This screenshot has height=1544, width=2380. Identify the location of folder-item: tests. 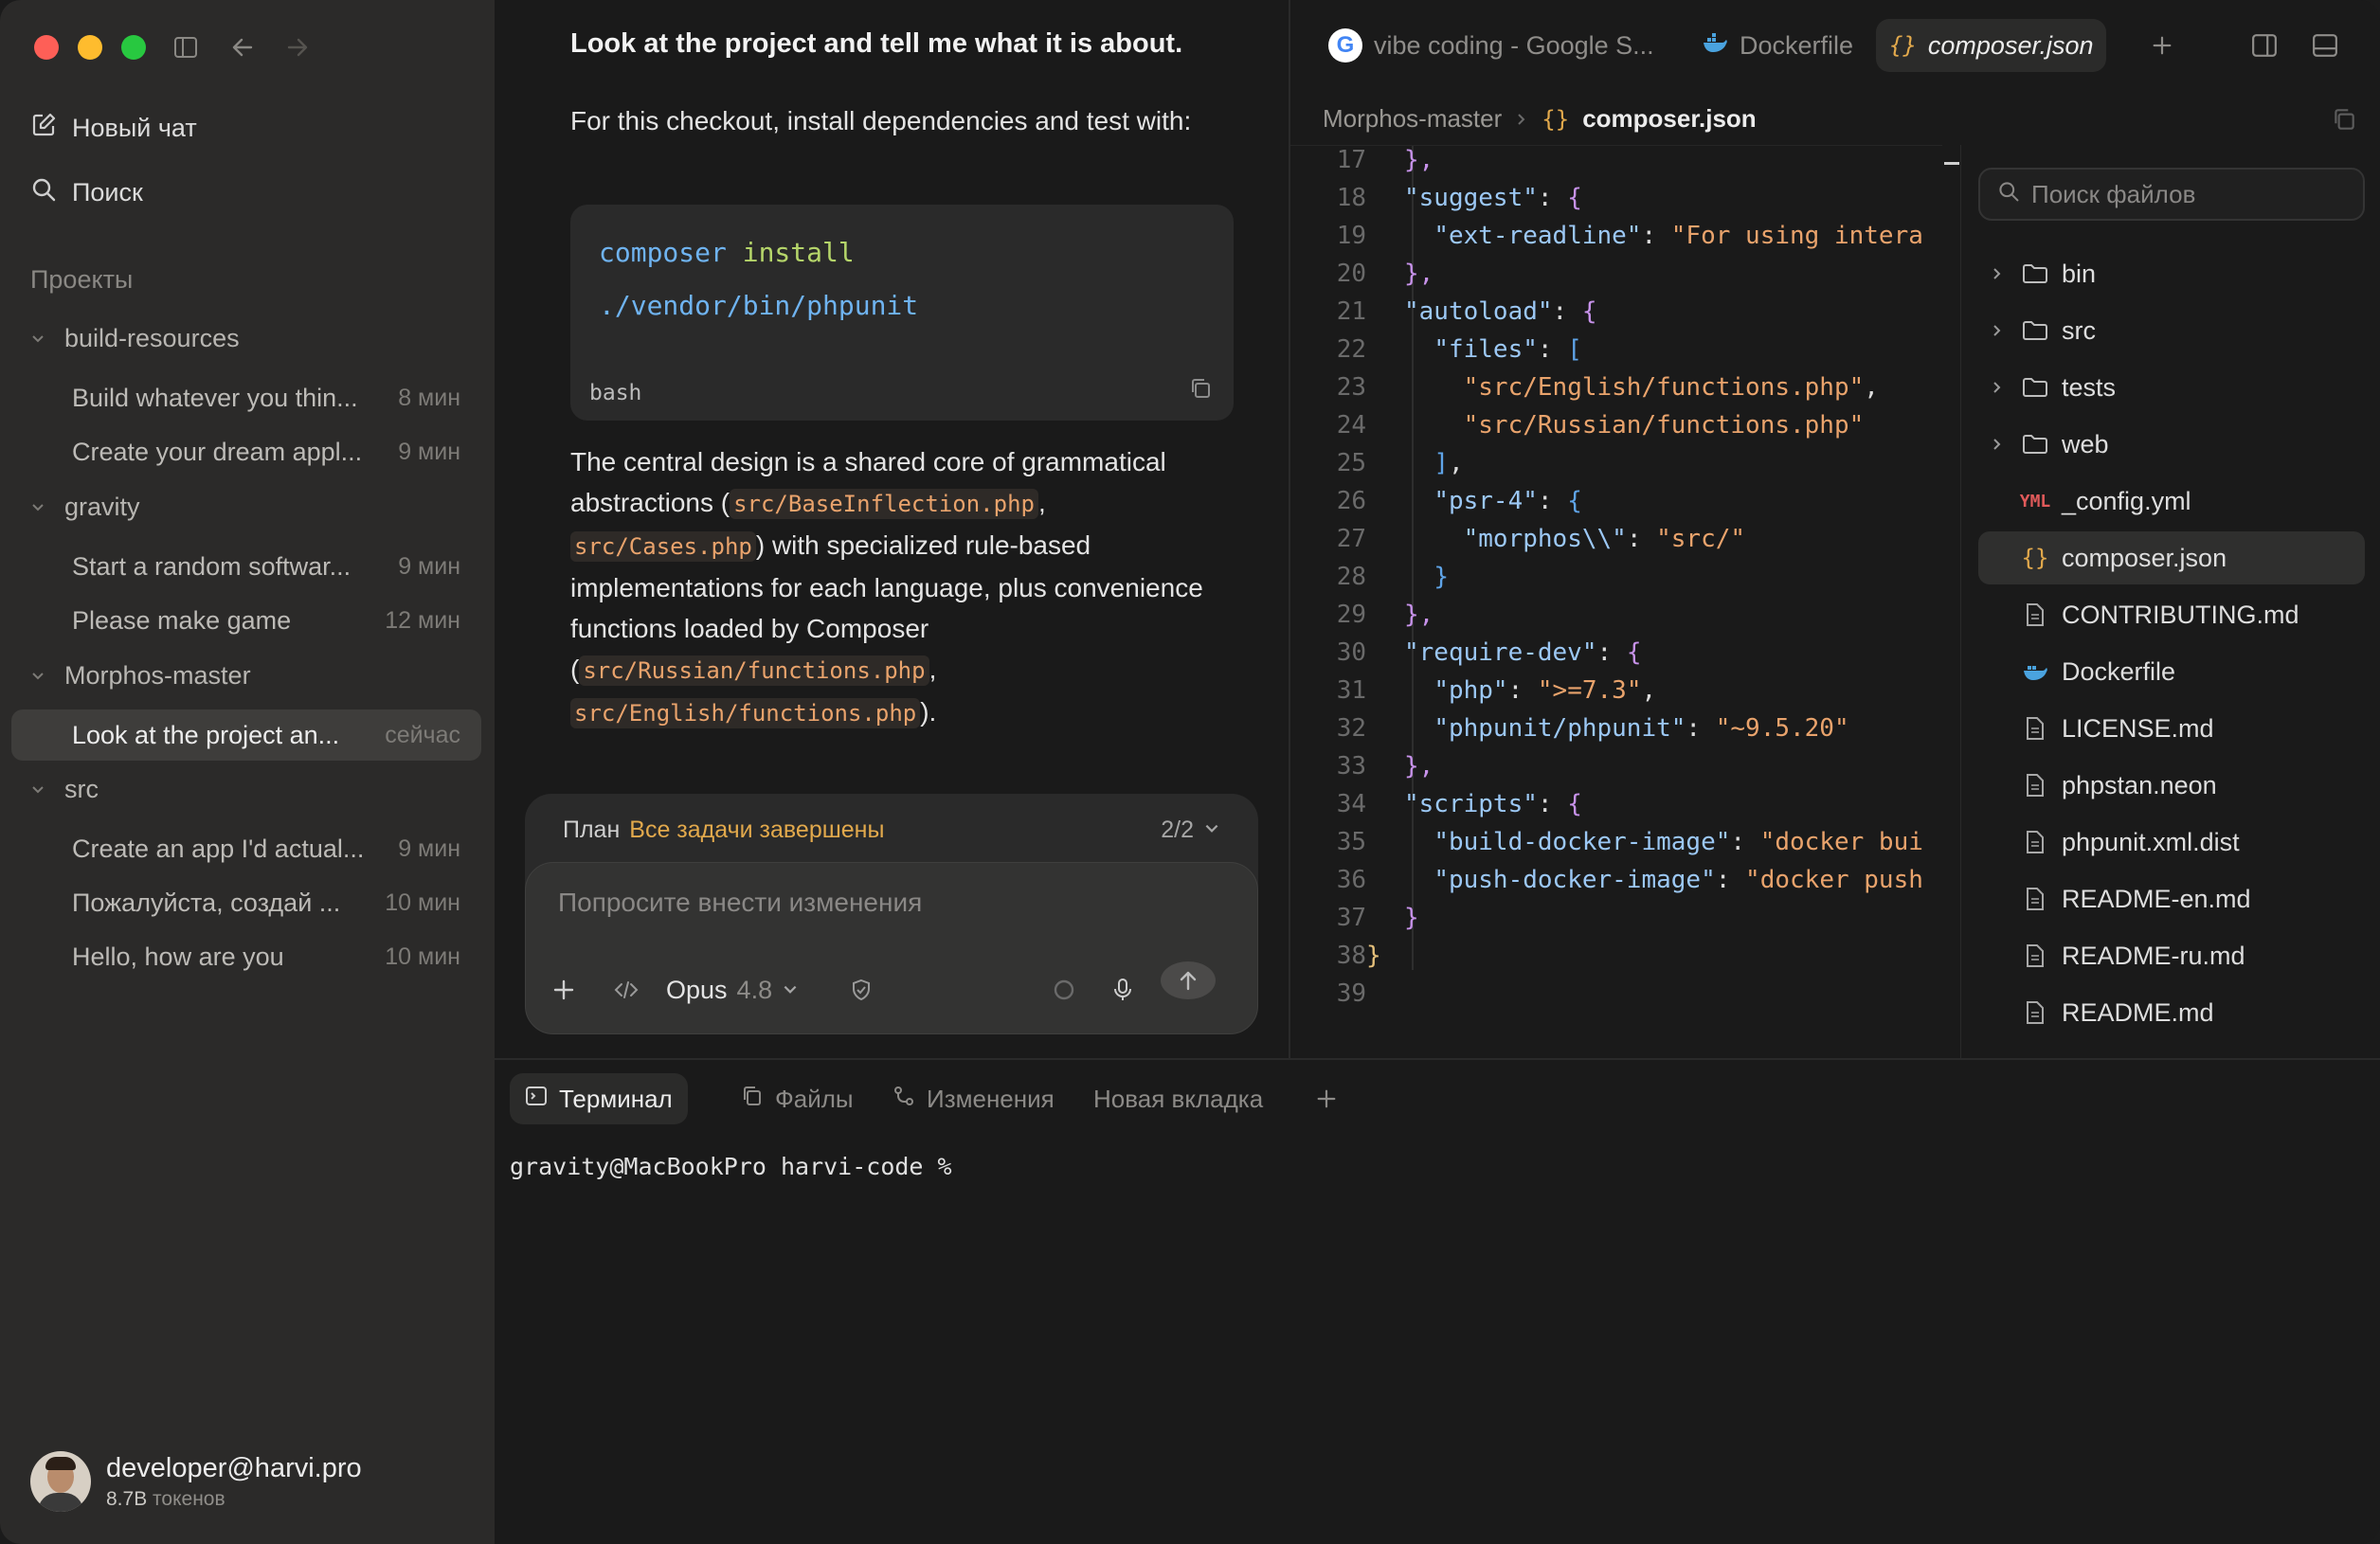
(2171, 387).